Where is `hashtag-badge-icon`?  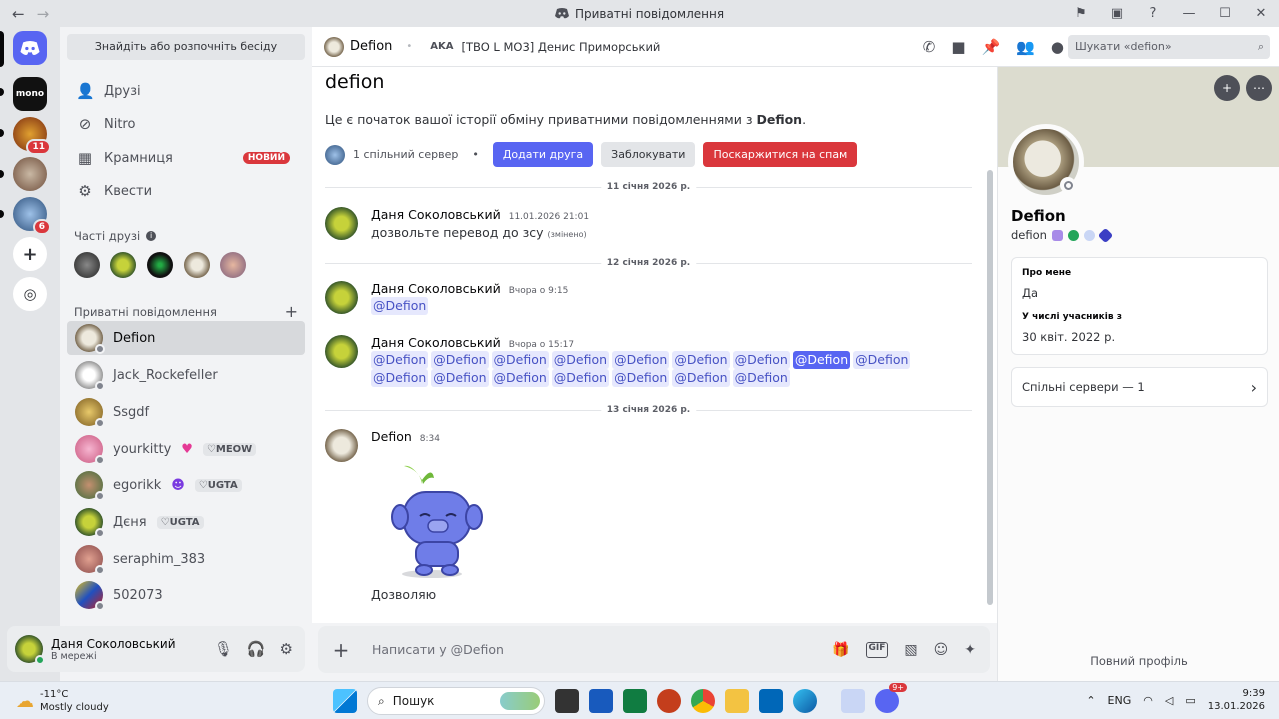
hashtag-badge-icon is located at coordinates (1073, 235).